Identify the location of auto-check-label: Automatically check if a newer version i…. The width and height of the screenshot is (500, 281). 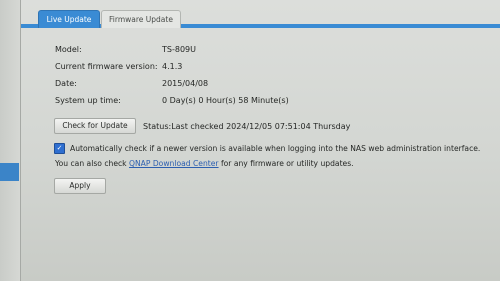
(275, 148).